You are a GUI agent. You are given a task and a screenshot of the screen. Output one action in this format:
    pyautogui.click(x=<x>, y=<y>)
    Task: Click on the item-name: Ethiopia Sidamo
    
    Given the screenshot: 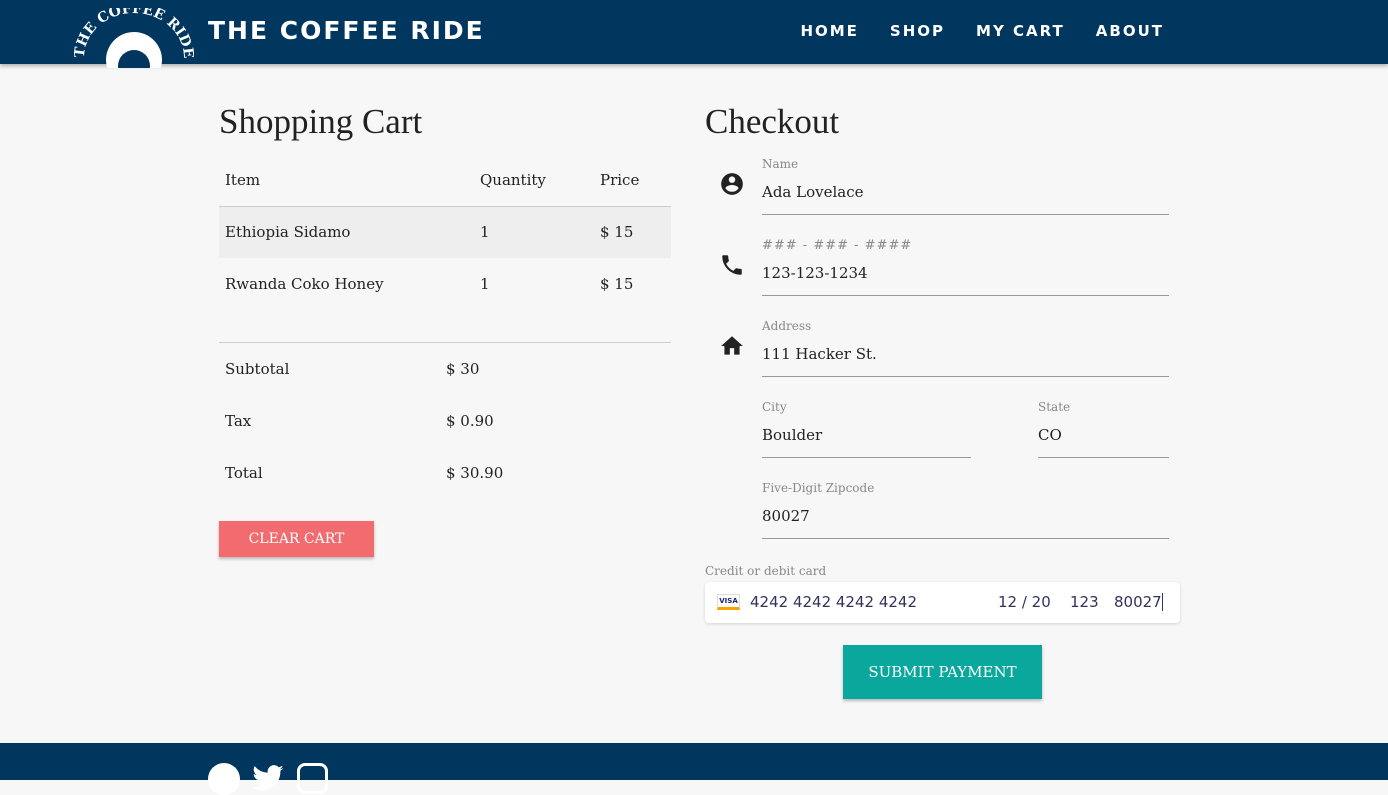 What is the action you would take?
    pyautogui.click(x=288, y=232)
    